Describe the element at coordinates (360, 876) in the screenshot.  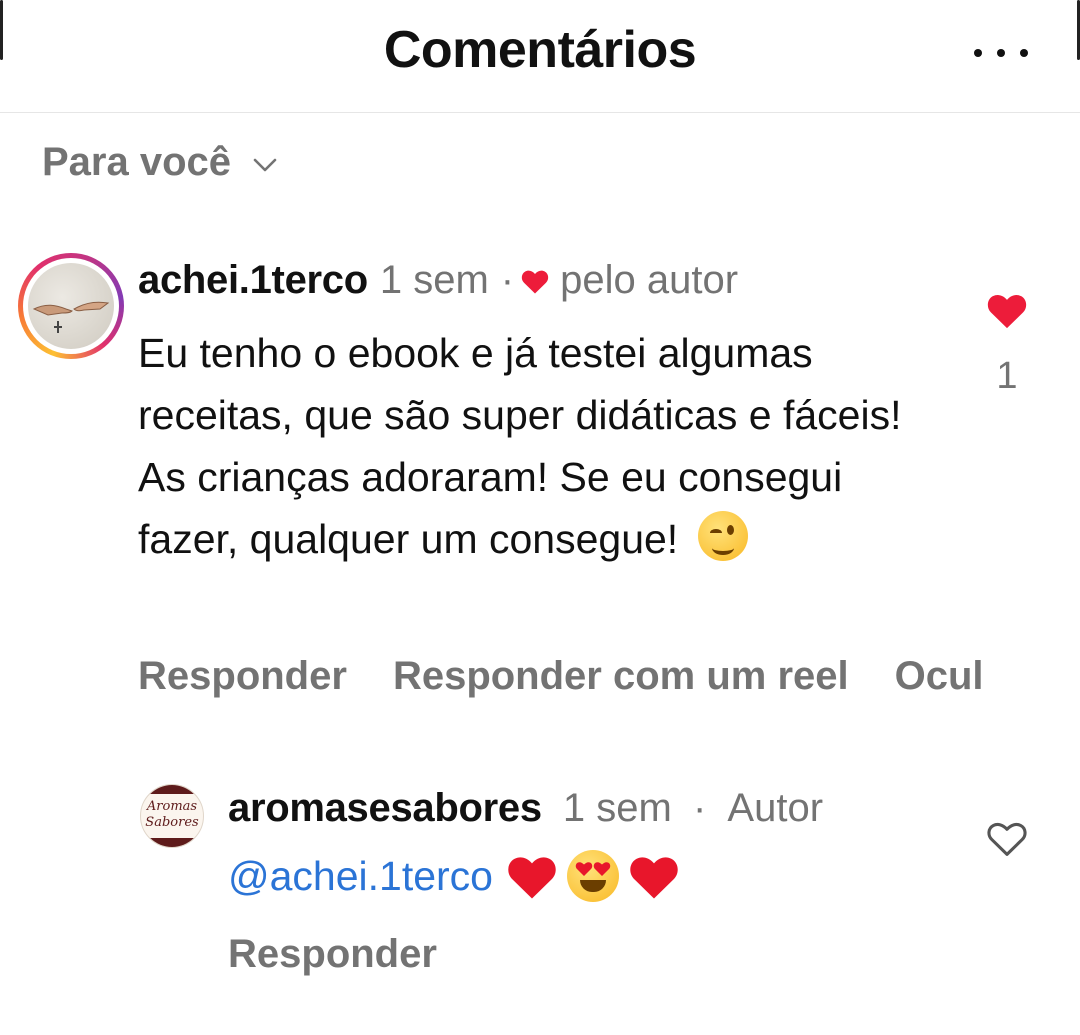
I see `mention-link: @achei.1terco` at that location.